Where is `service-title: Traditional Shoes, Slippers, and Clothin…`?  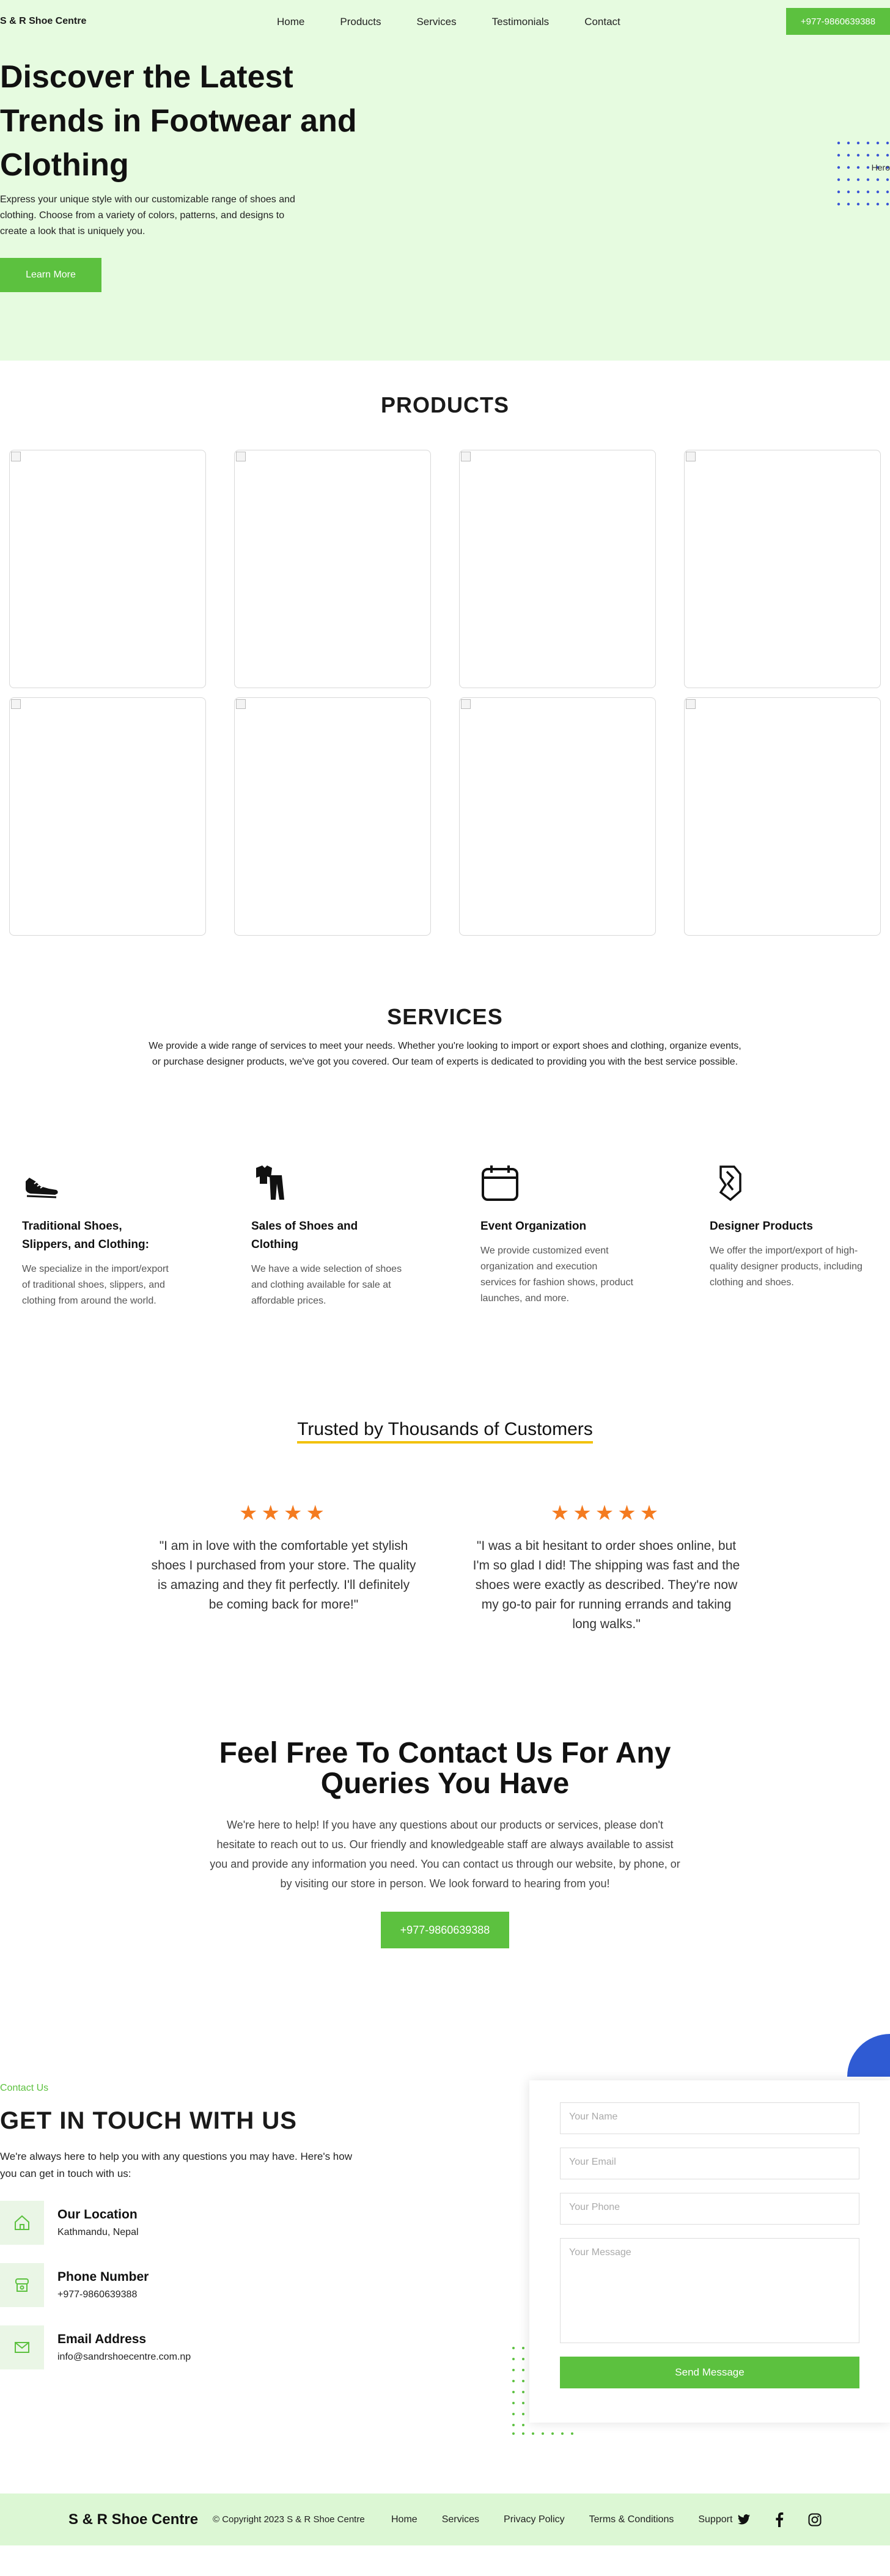
service-title: Traditional Shoes, Slippers, and Clothin… is located at coordinates (86, 1235).